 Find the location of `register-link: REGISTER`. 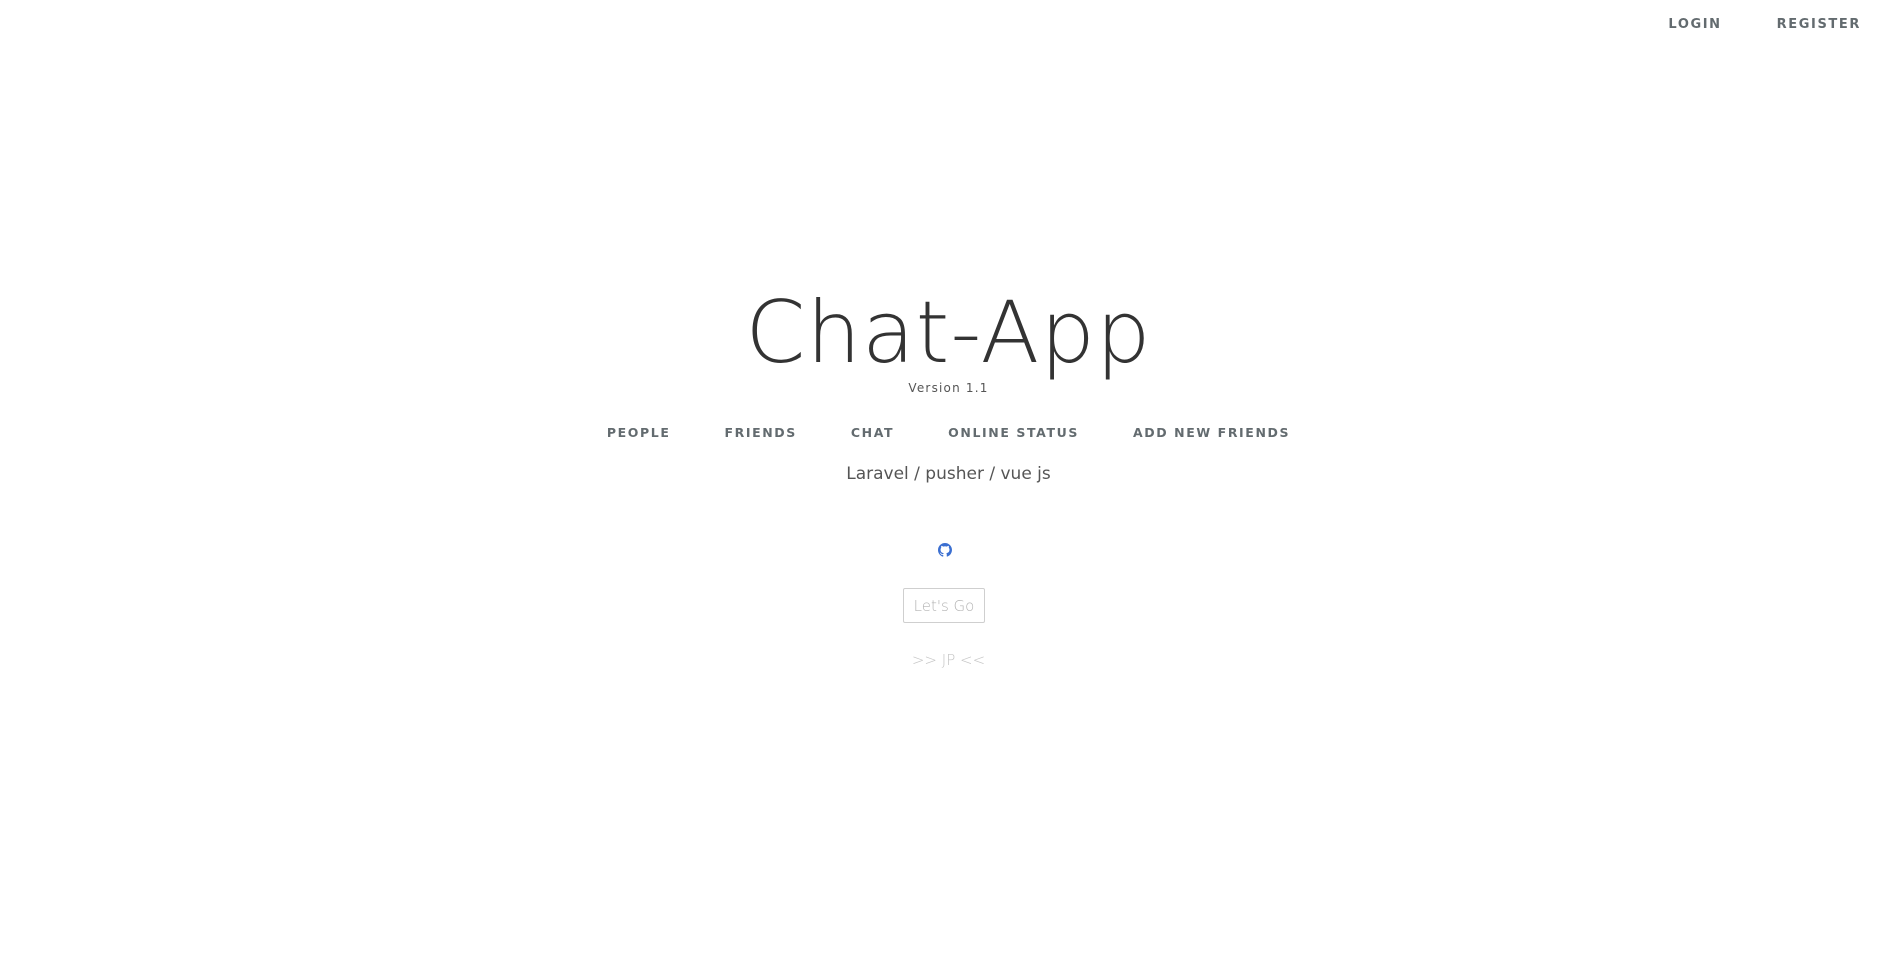

register-link: REGISTER is located at coordinates (1819, 24).